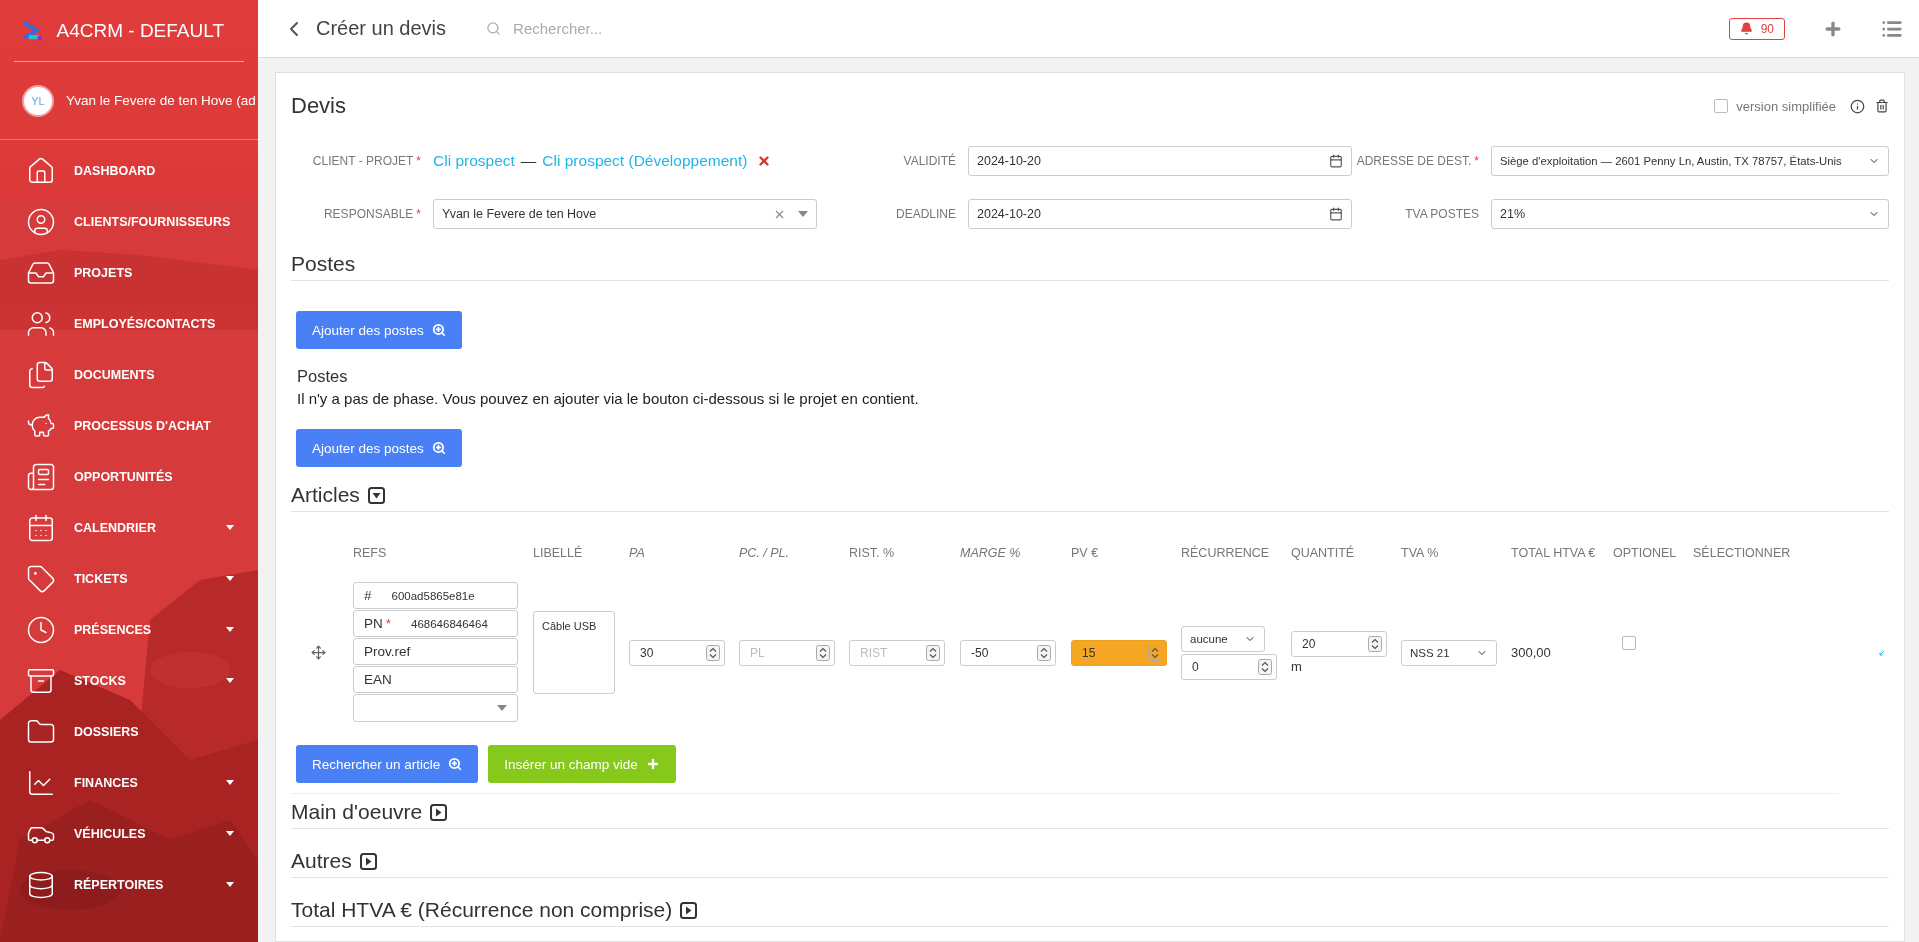 The width and height of the screenshot is (1919, 942). I want to click on nav-item: DASHBOARD, so click(129, 170).